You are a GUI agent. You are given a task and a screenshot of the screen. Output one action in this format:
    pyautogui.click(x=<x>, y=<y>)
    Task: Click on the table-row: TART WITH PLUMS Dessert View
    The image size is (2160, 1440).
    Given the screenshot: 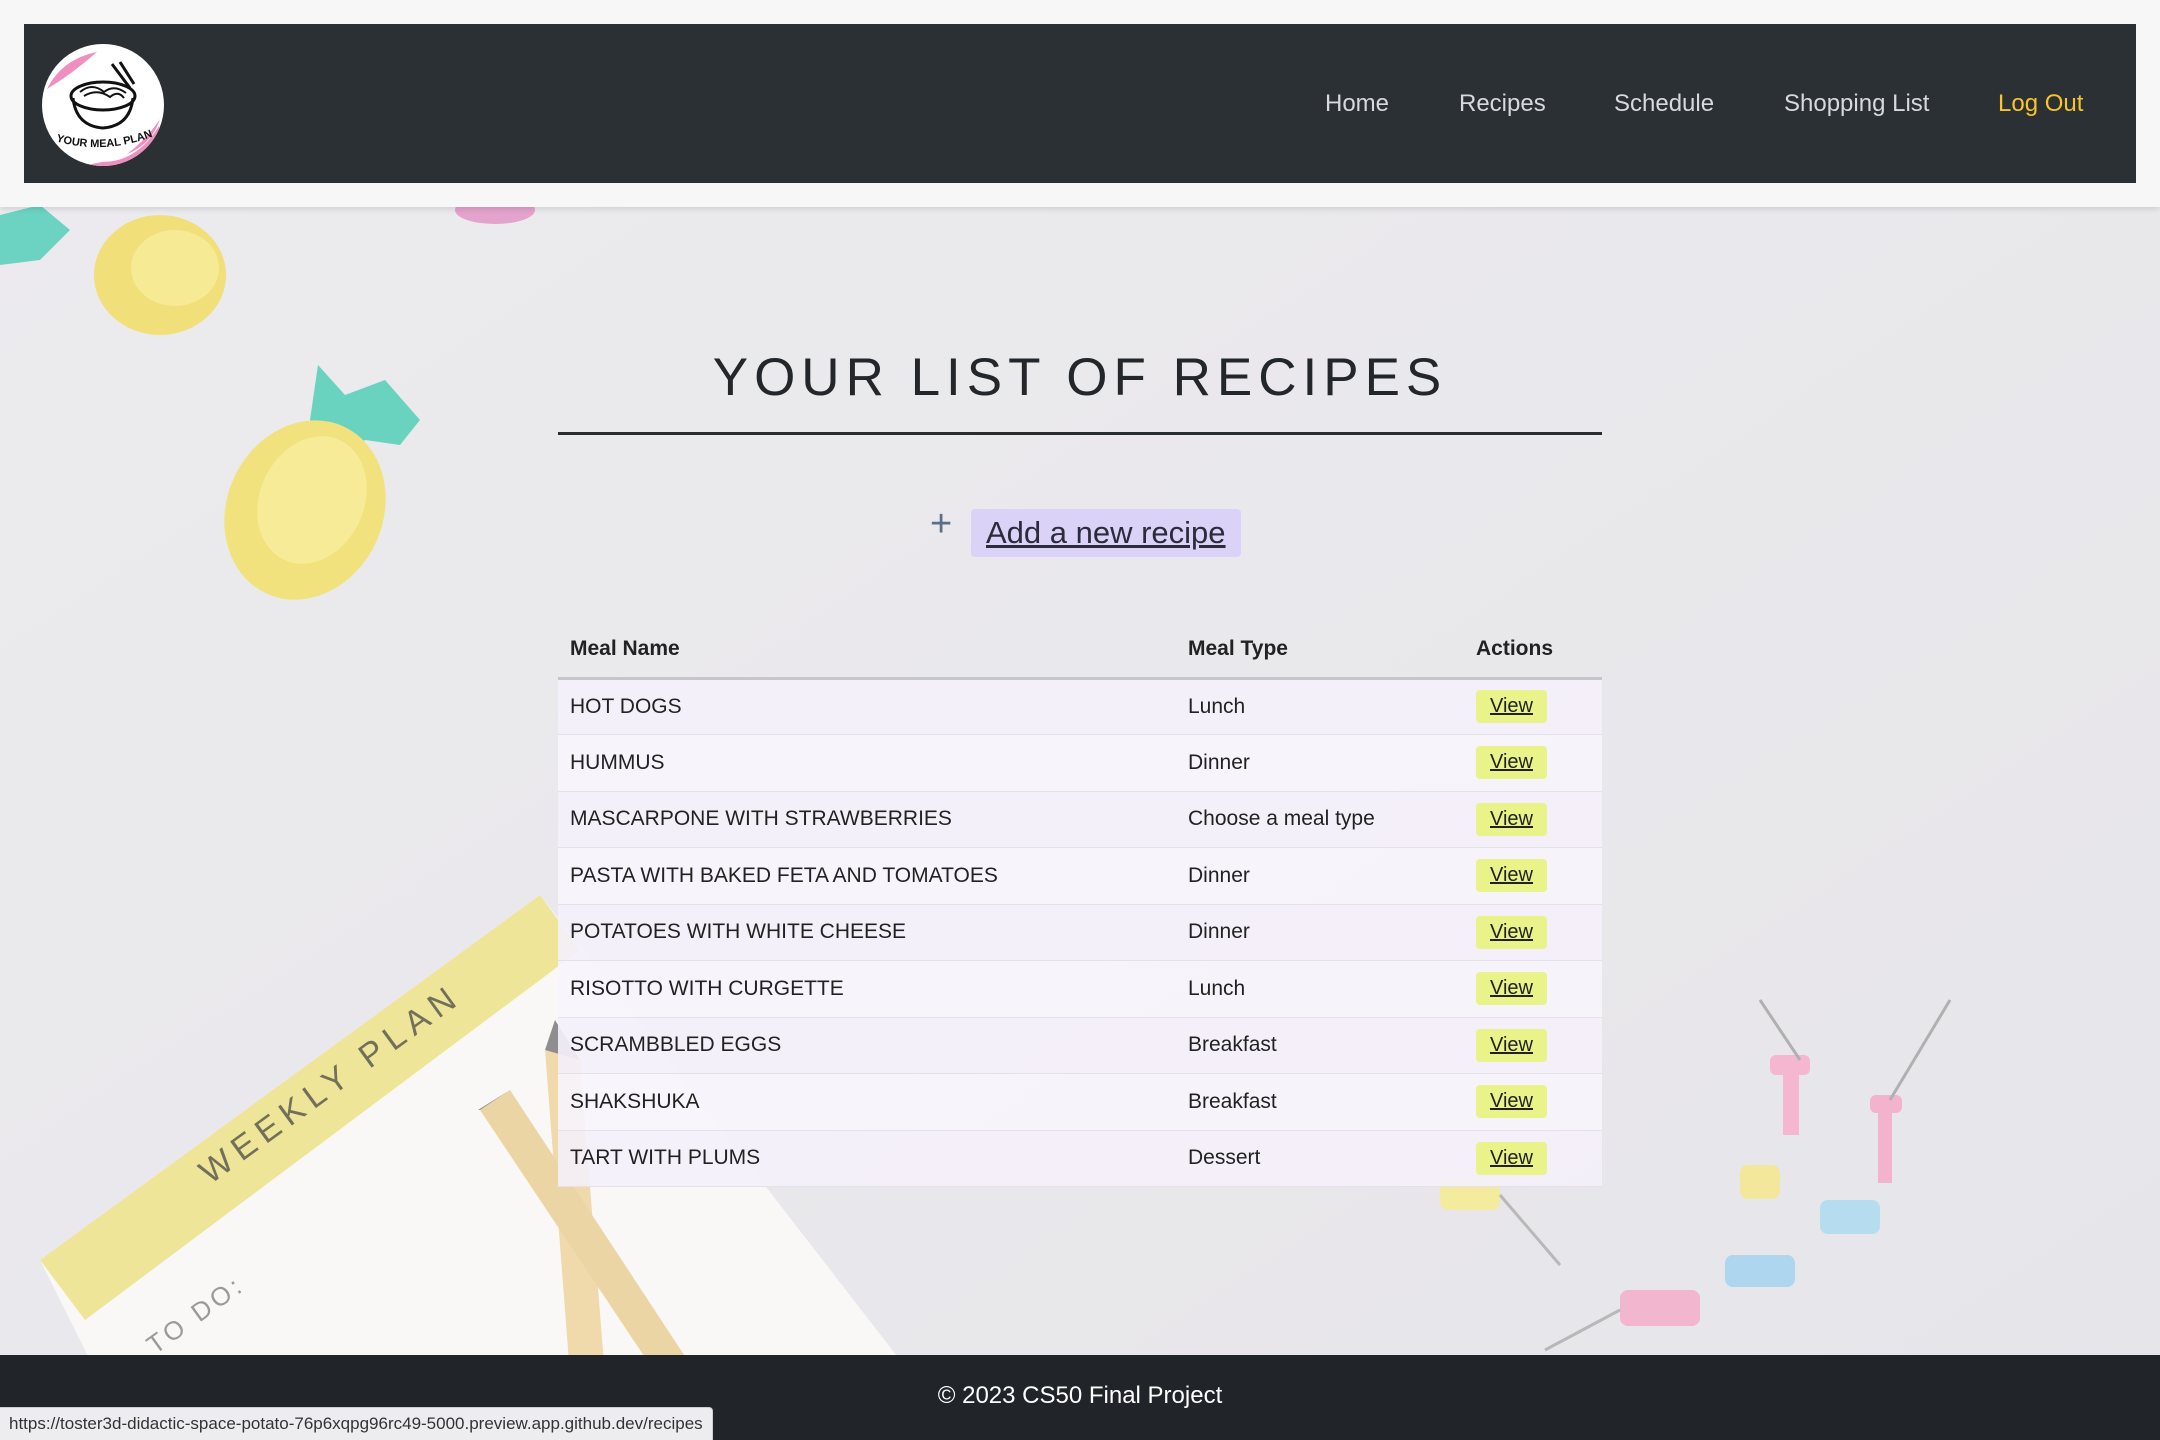 What is the action you would take?
    pyautogui.click(x=1080, y=1158)
    